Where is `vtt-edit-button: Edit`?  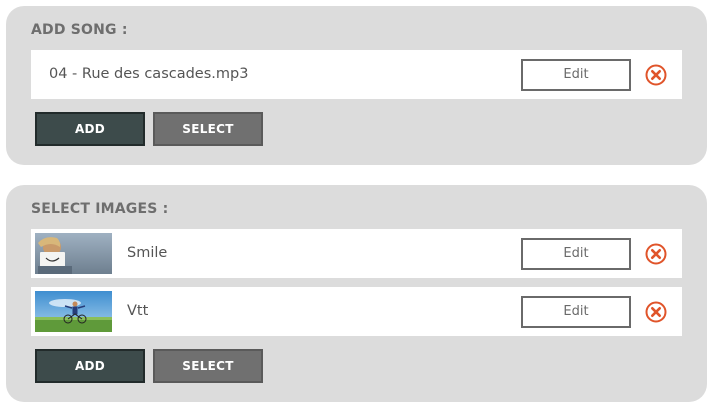 vtt-edit-button: Edit is located at coordinates (576, 312).